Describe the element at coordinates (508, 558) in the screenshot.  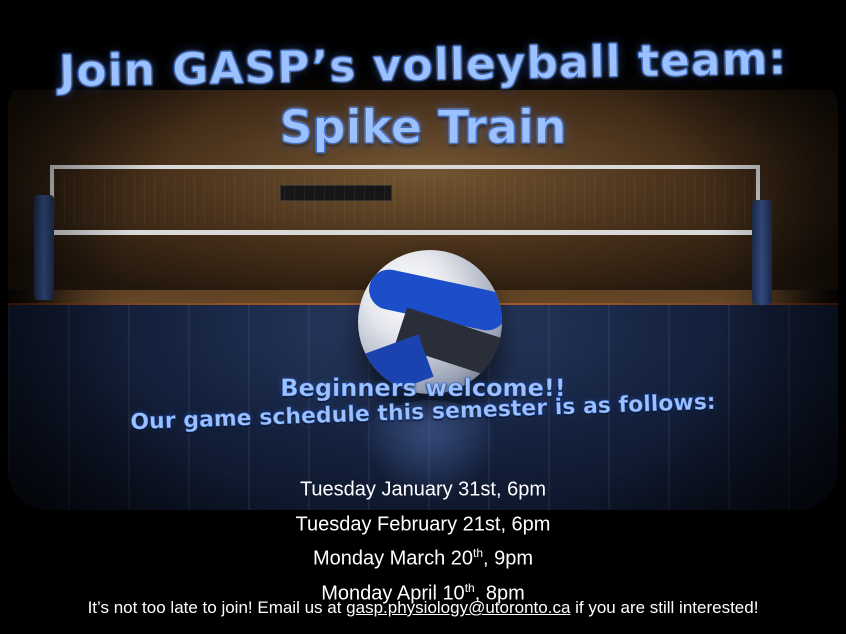
I see `schedule-time: , 9pm` at that location.